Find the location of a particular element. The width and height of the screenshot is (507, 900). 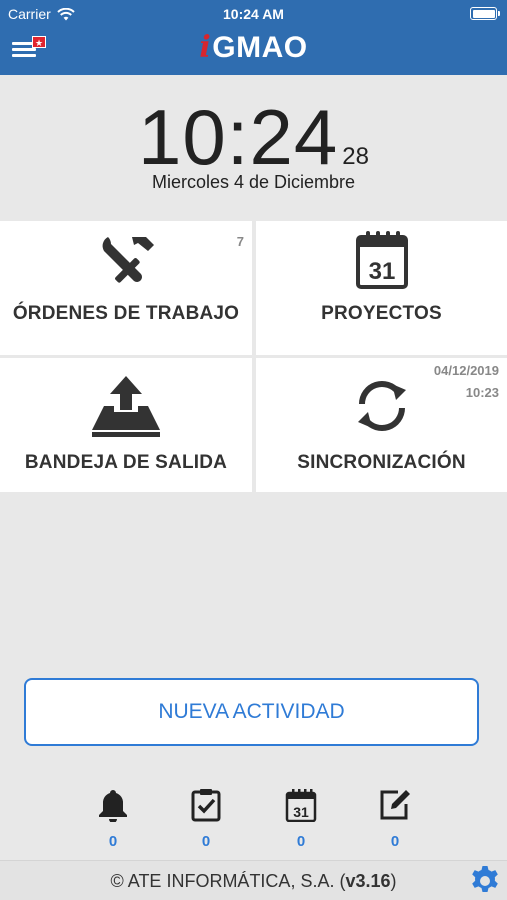

ordenes-count-badge: 7 is located at coordinates (240, 241).